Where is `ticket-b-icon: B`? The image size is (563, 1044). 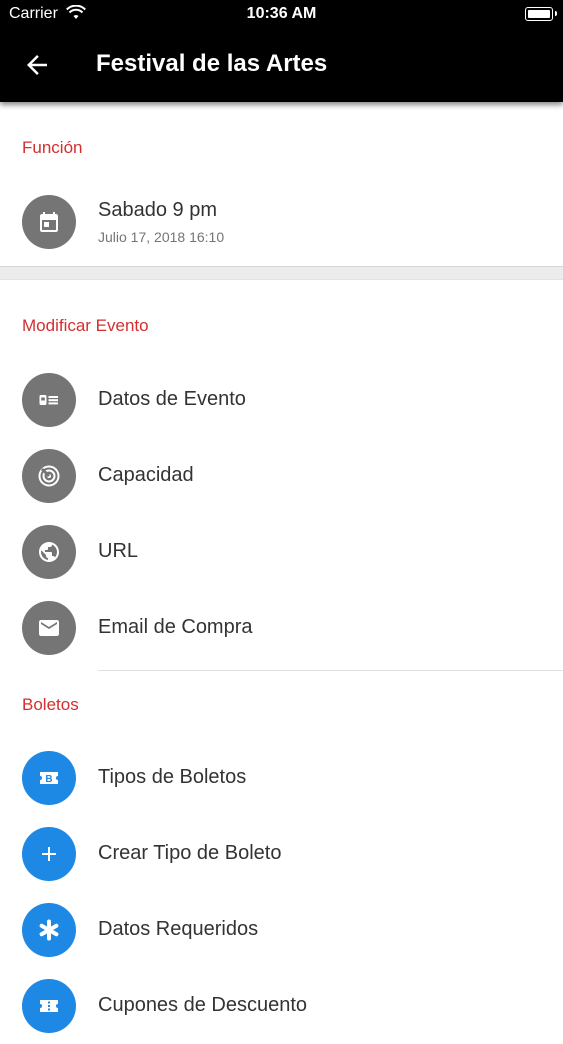 ticket-b-icon: B is located at coordinates (49, 778).